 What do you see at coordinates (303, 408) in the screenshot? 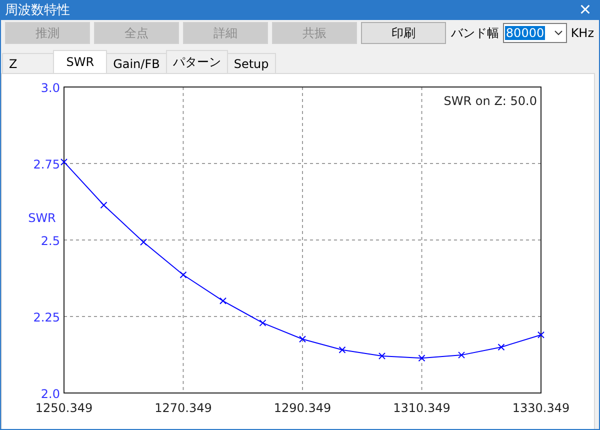
I see `x-tick-label: 1290.349` at bounding box center [303, 408].